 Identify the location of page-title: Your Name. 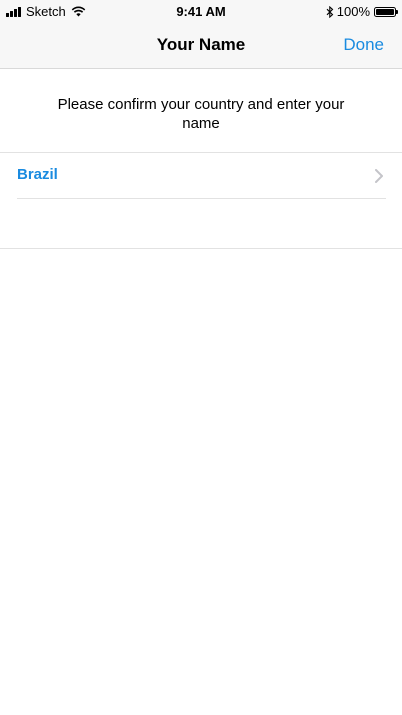
(201, 44).